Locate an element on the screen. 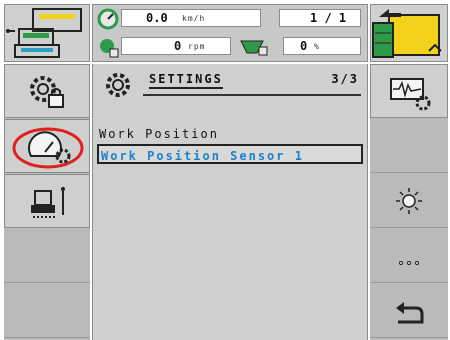  right-softkey-column is located at coordinates (409, 202).